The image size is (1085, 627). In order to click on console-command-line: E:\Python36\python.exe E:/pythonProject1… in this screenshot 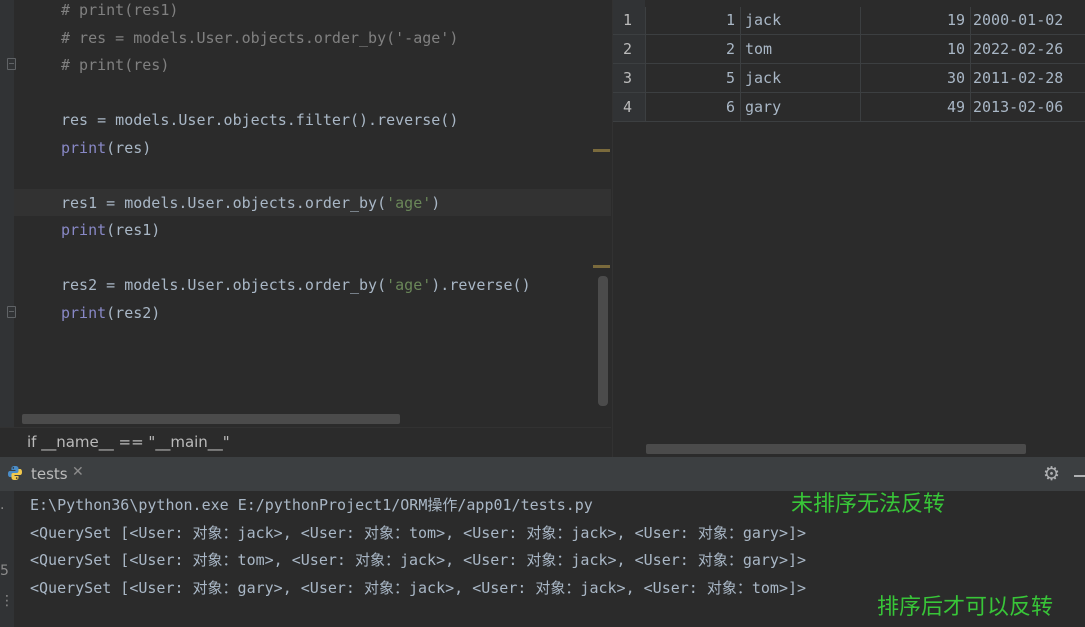, I will do `click(311, 505)`.